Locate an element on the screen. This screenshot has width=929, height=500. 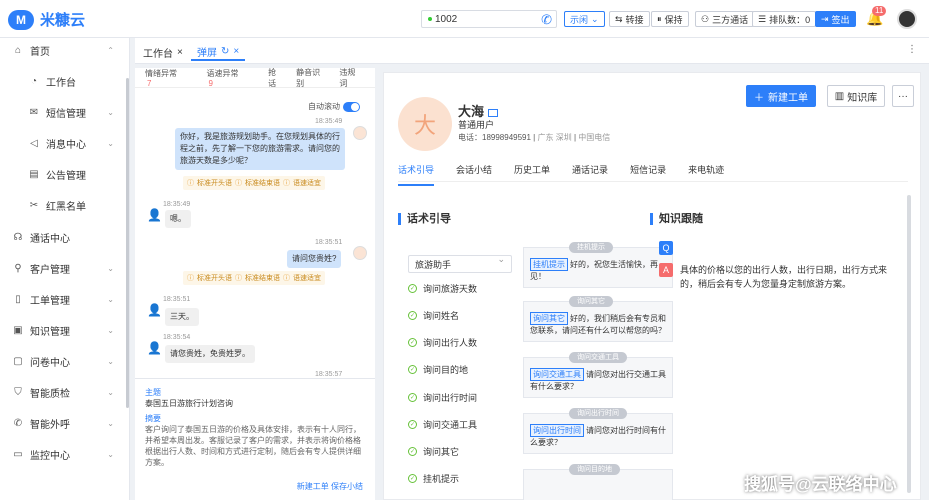
more-button: ··· is located at coordinates (903, 96).